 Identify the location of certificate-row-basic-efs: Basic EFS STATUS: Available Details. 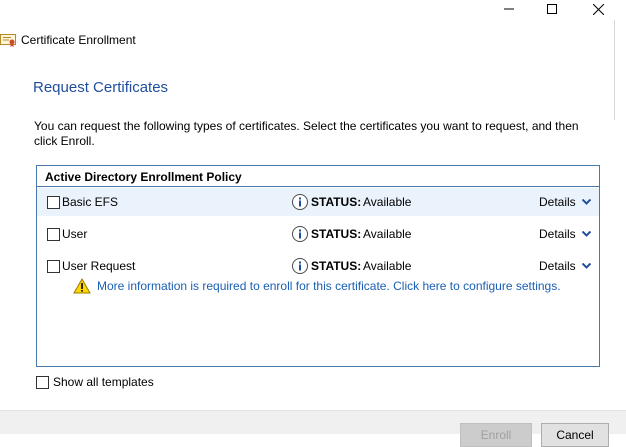
(318, 202).